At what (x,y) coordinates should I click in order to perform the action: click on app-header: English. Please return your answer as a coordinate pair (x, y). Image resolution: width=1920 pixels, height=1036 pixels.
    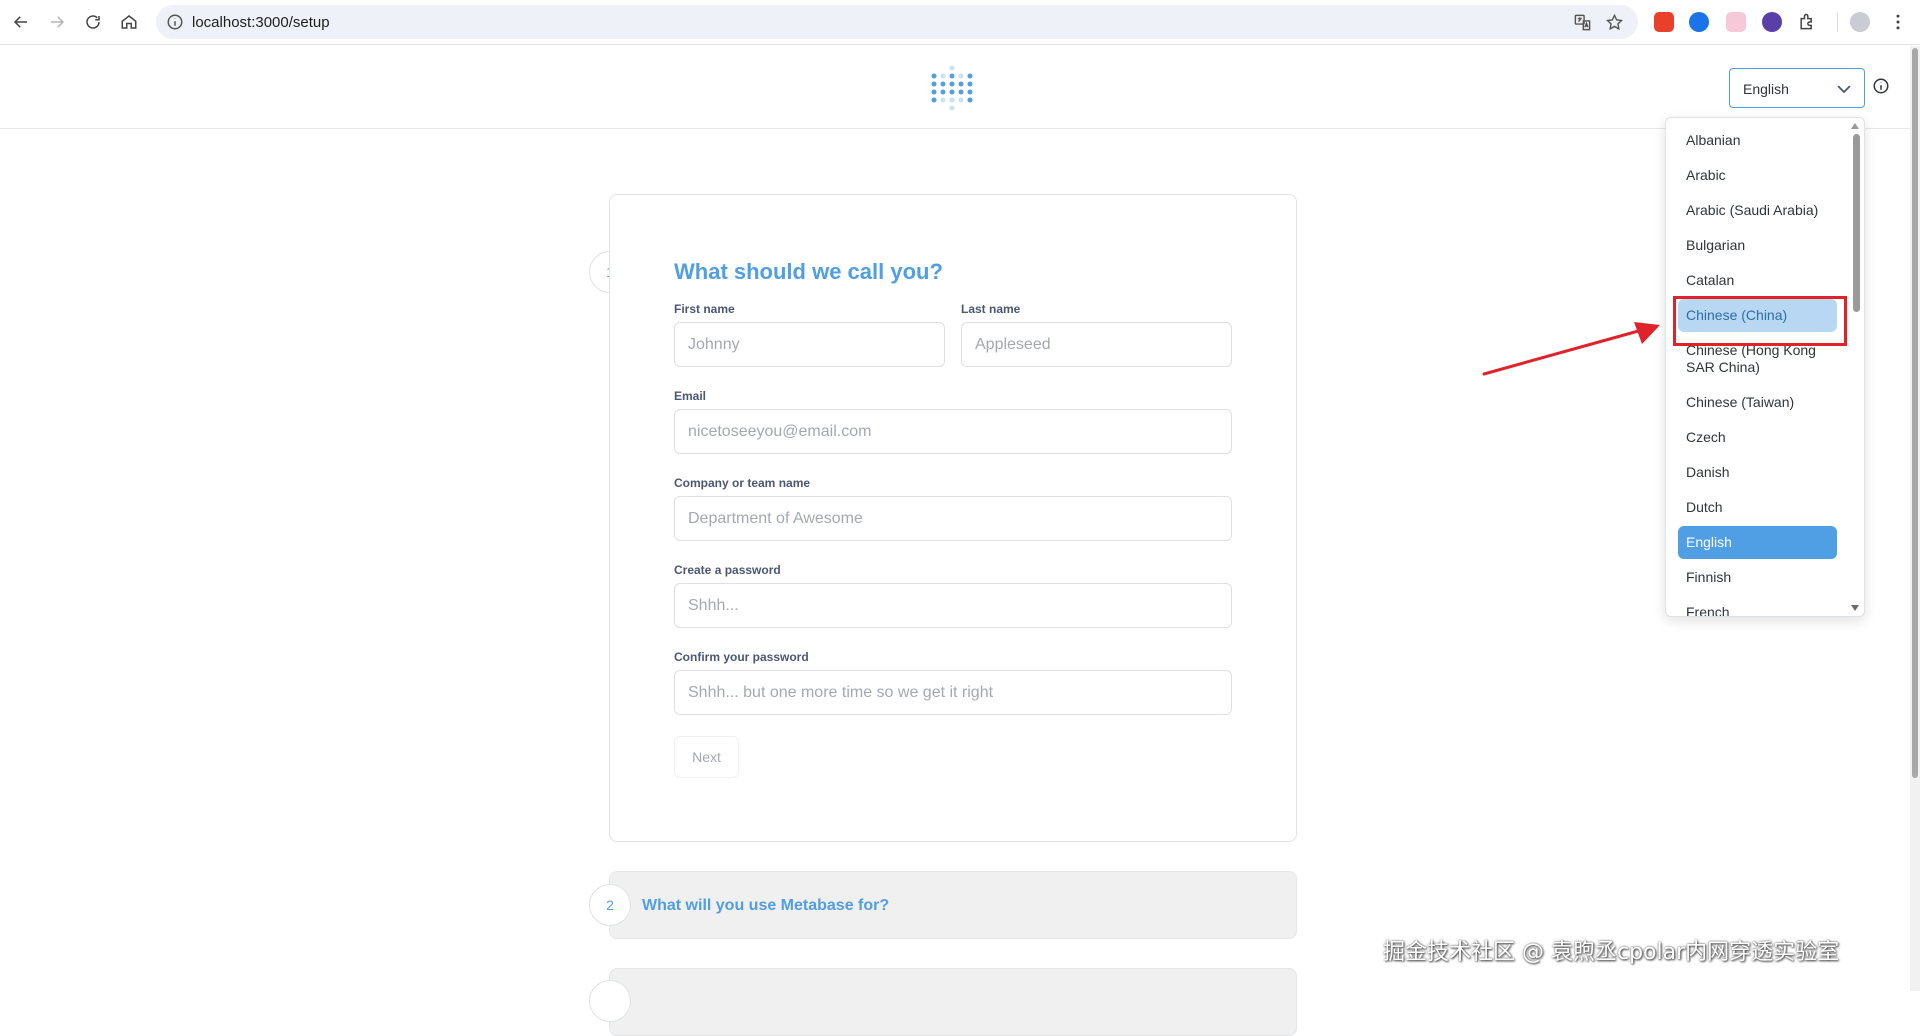
    Looking at the image, I should click on (955, 87).